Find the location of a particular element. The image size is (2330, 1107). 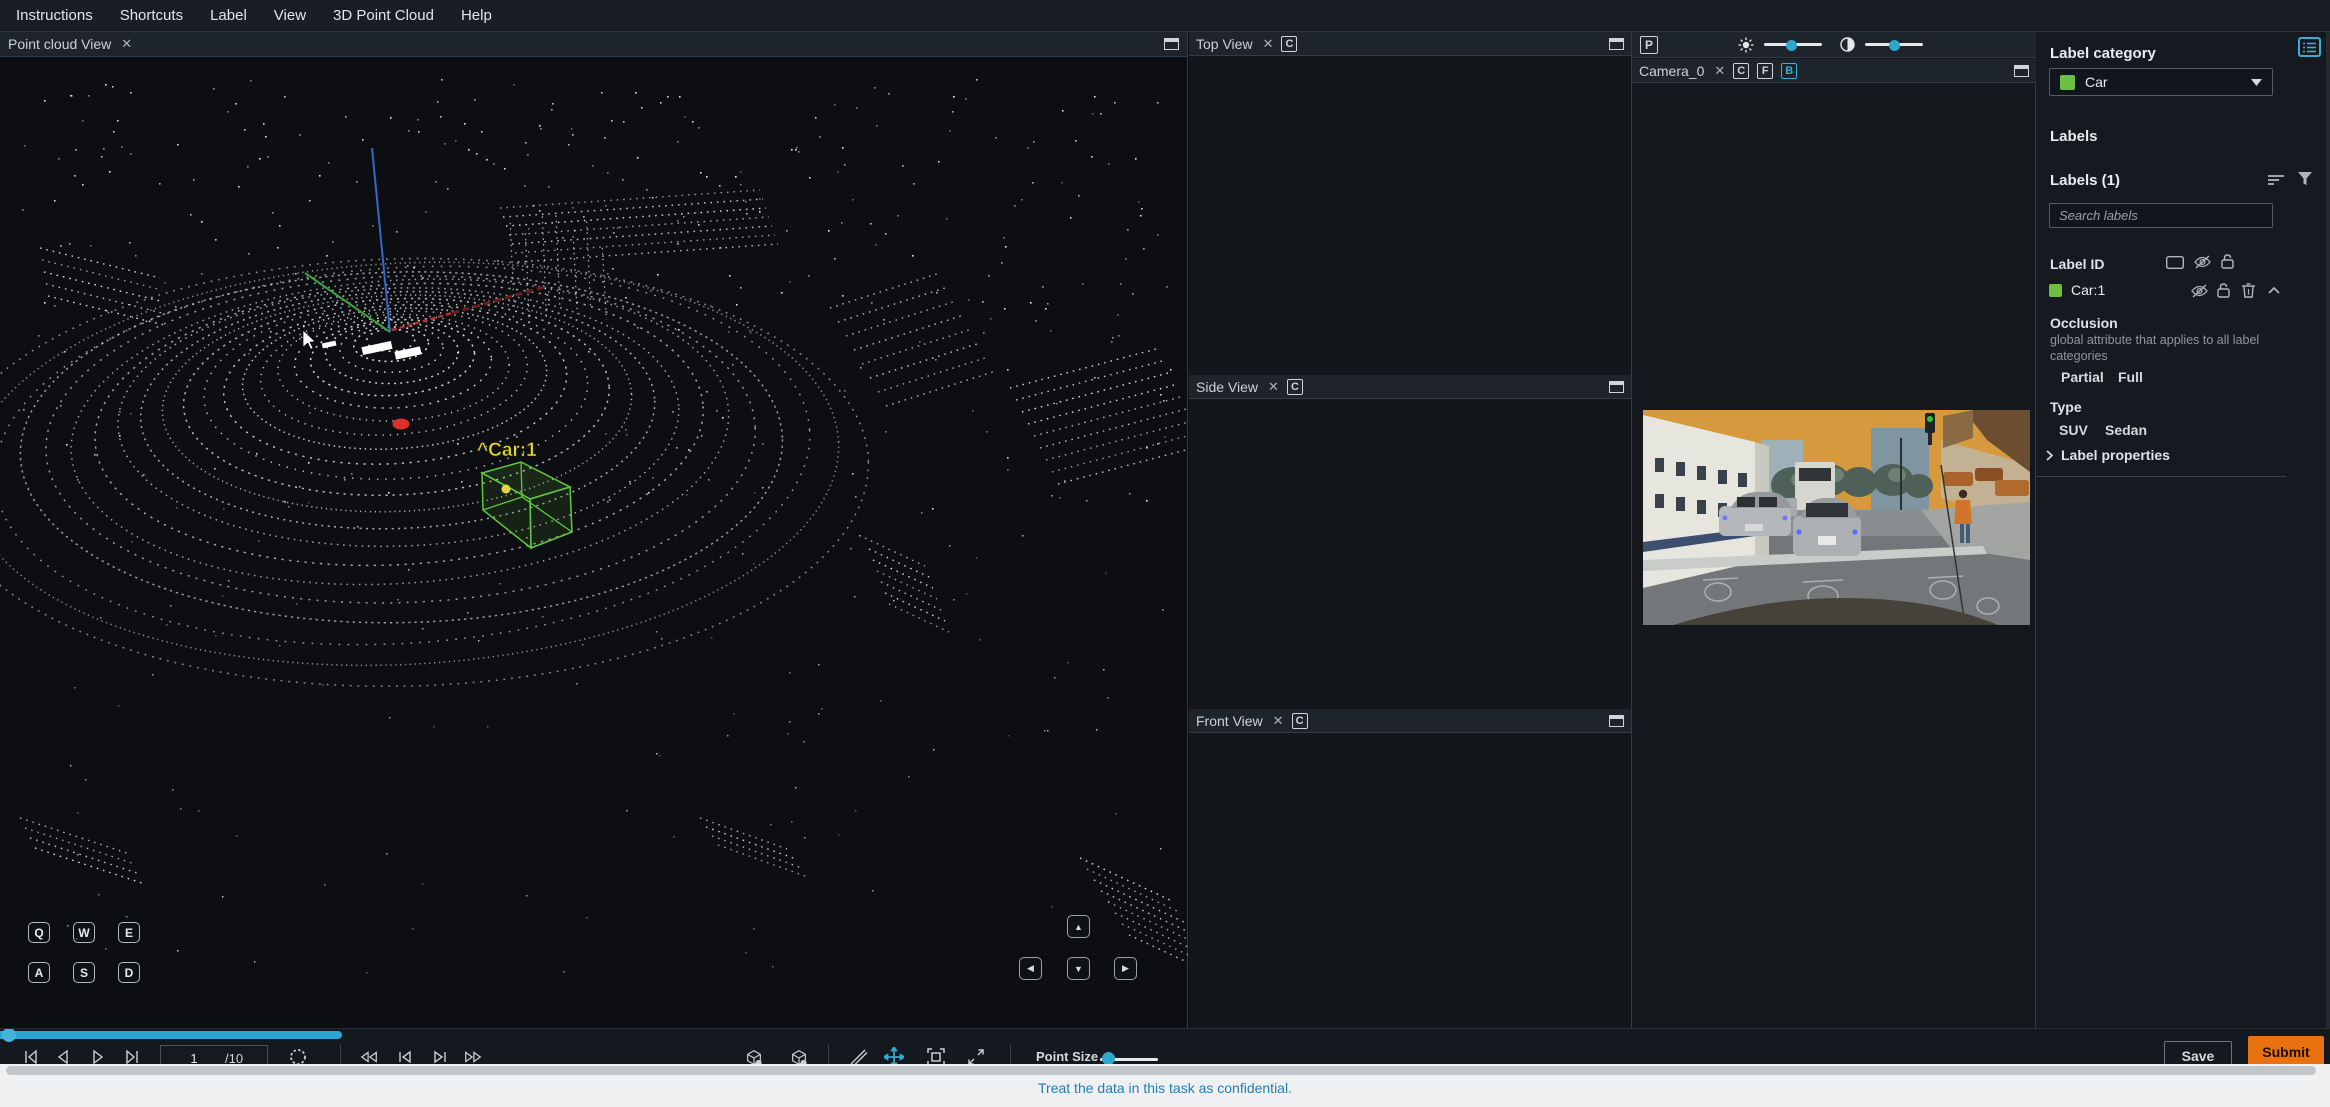

labels-heading: Labels is located at coordinates (2074, 136).